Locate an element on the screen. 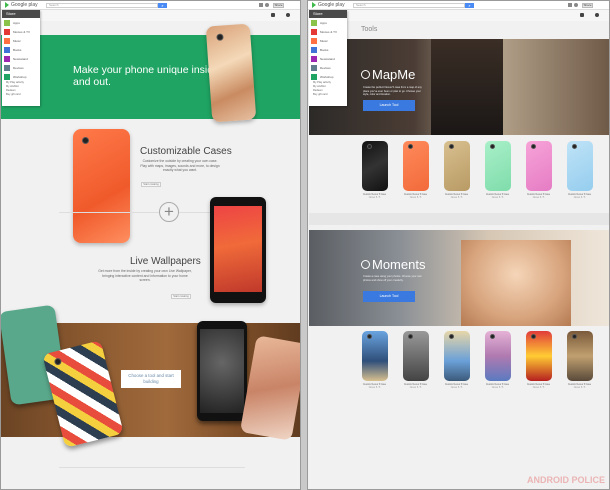  mapme-photo is located at coordinates (467, 87).